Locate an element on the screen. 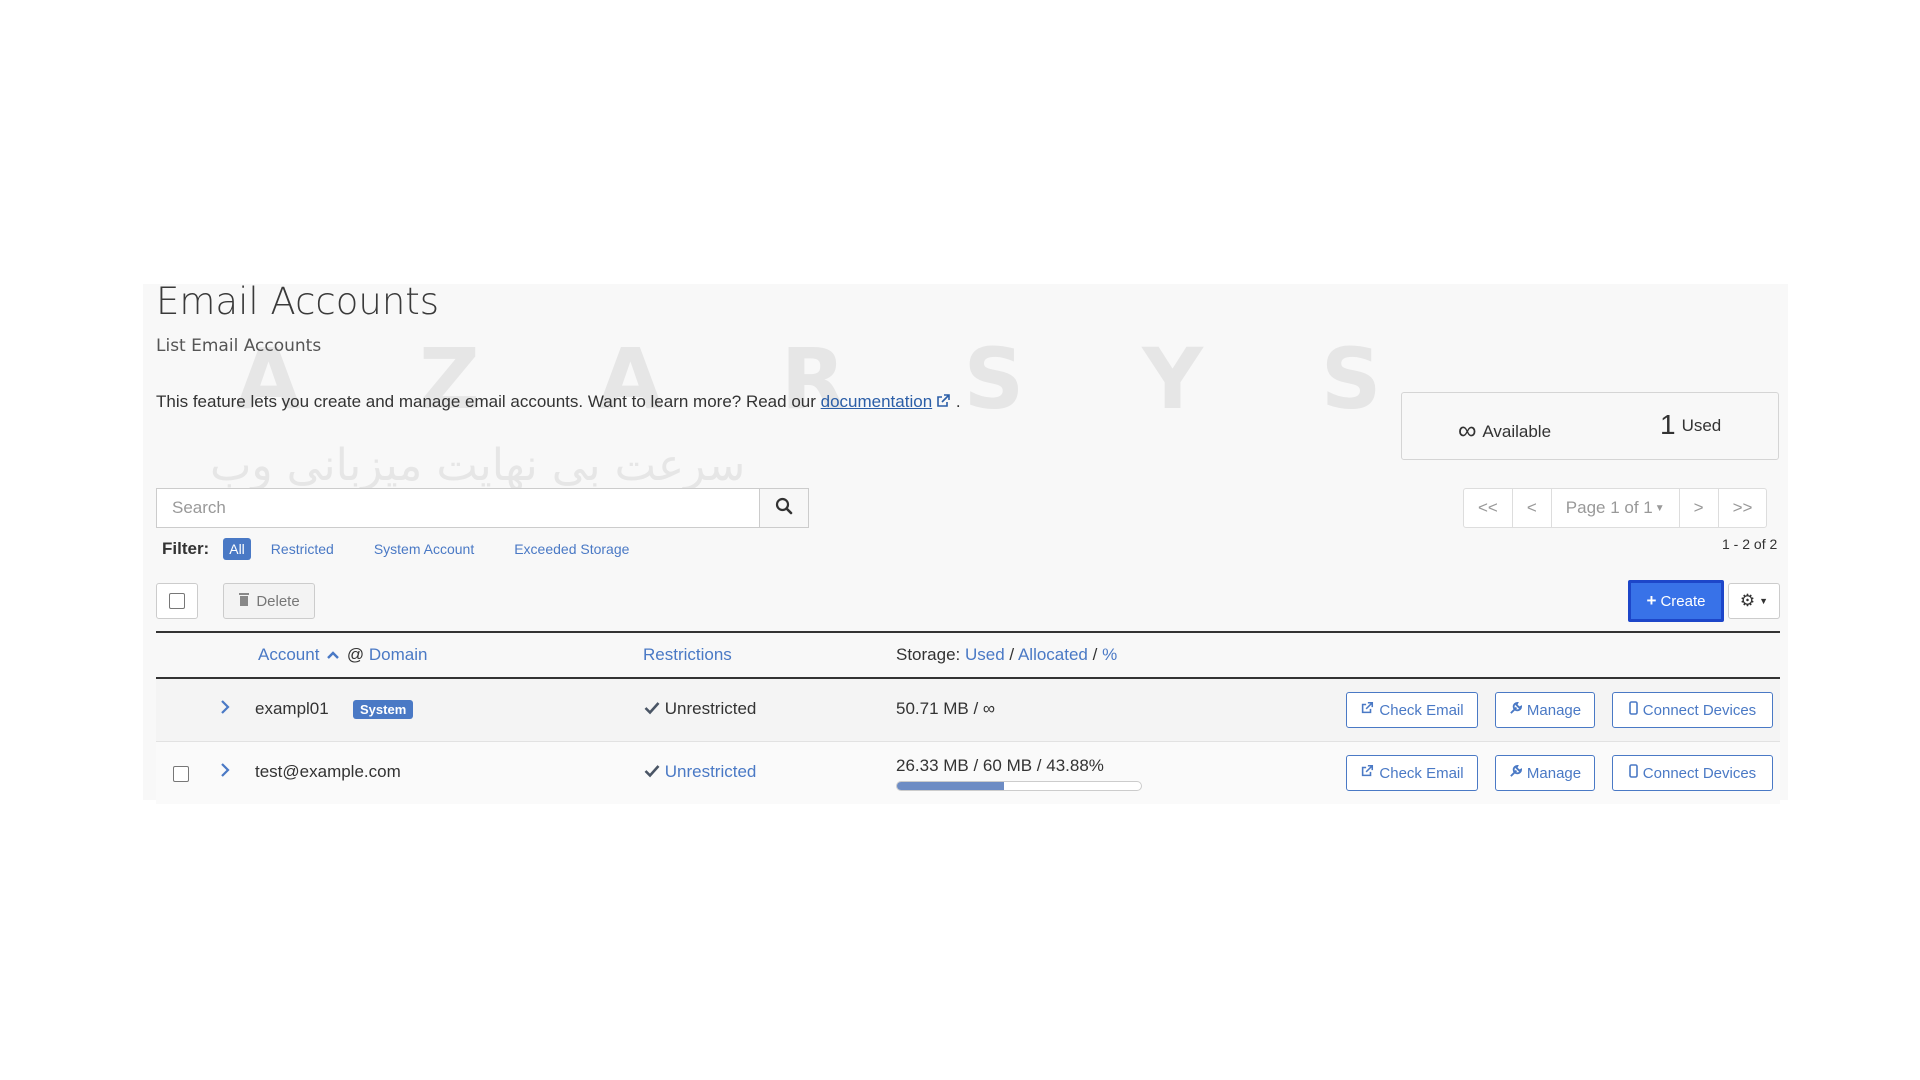 This screenshot has height=1080, width=1920. results-range: 1 - 2 of 2 is located at coordinates (1750, 544).